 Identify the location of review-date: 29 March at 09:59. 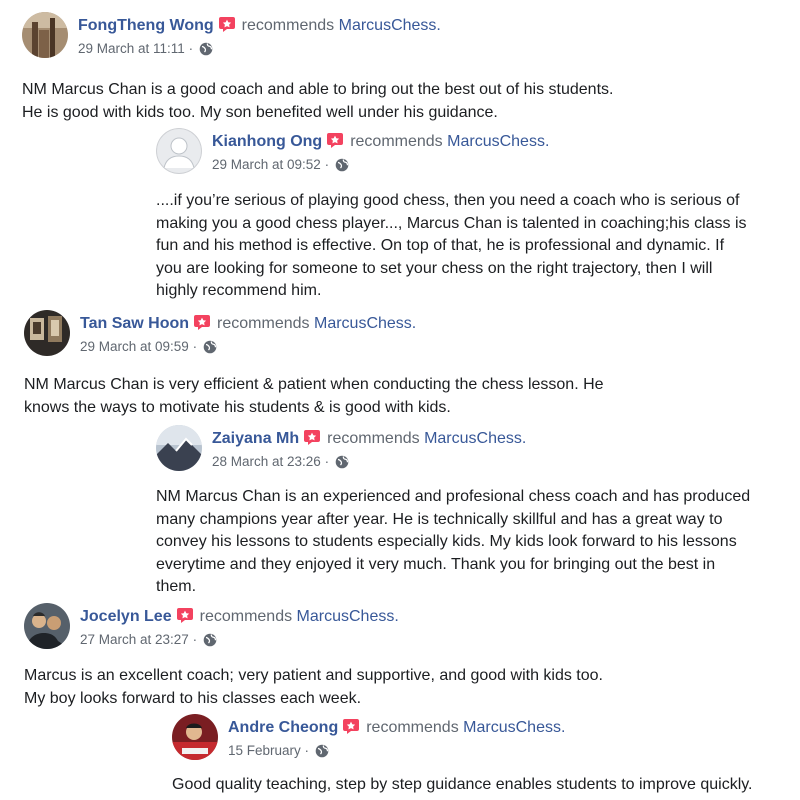
(134, 346).